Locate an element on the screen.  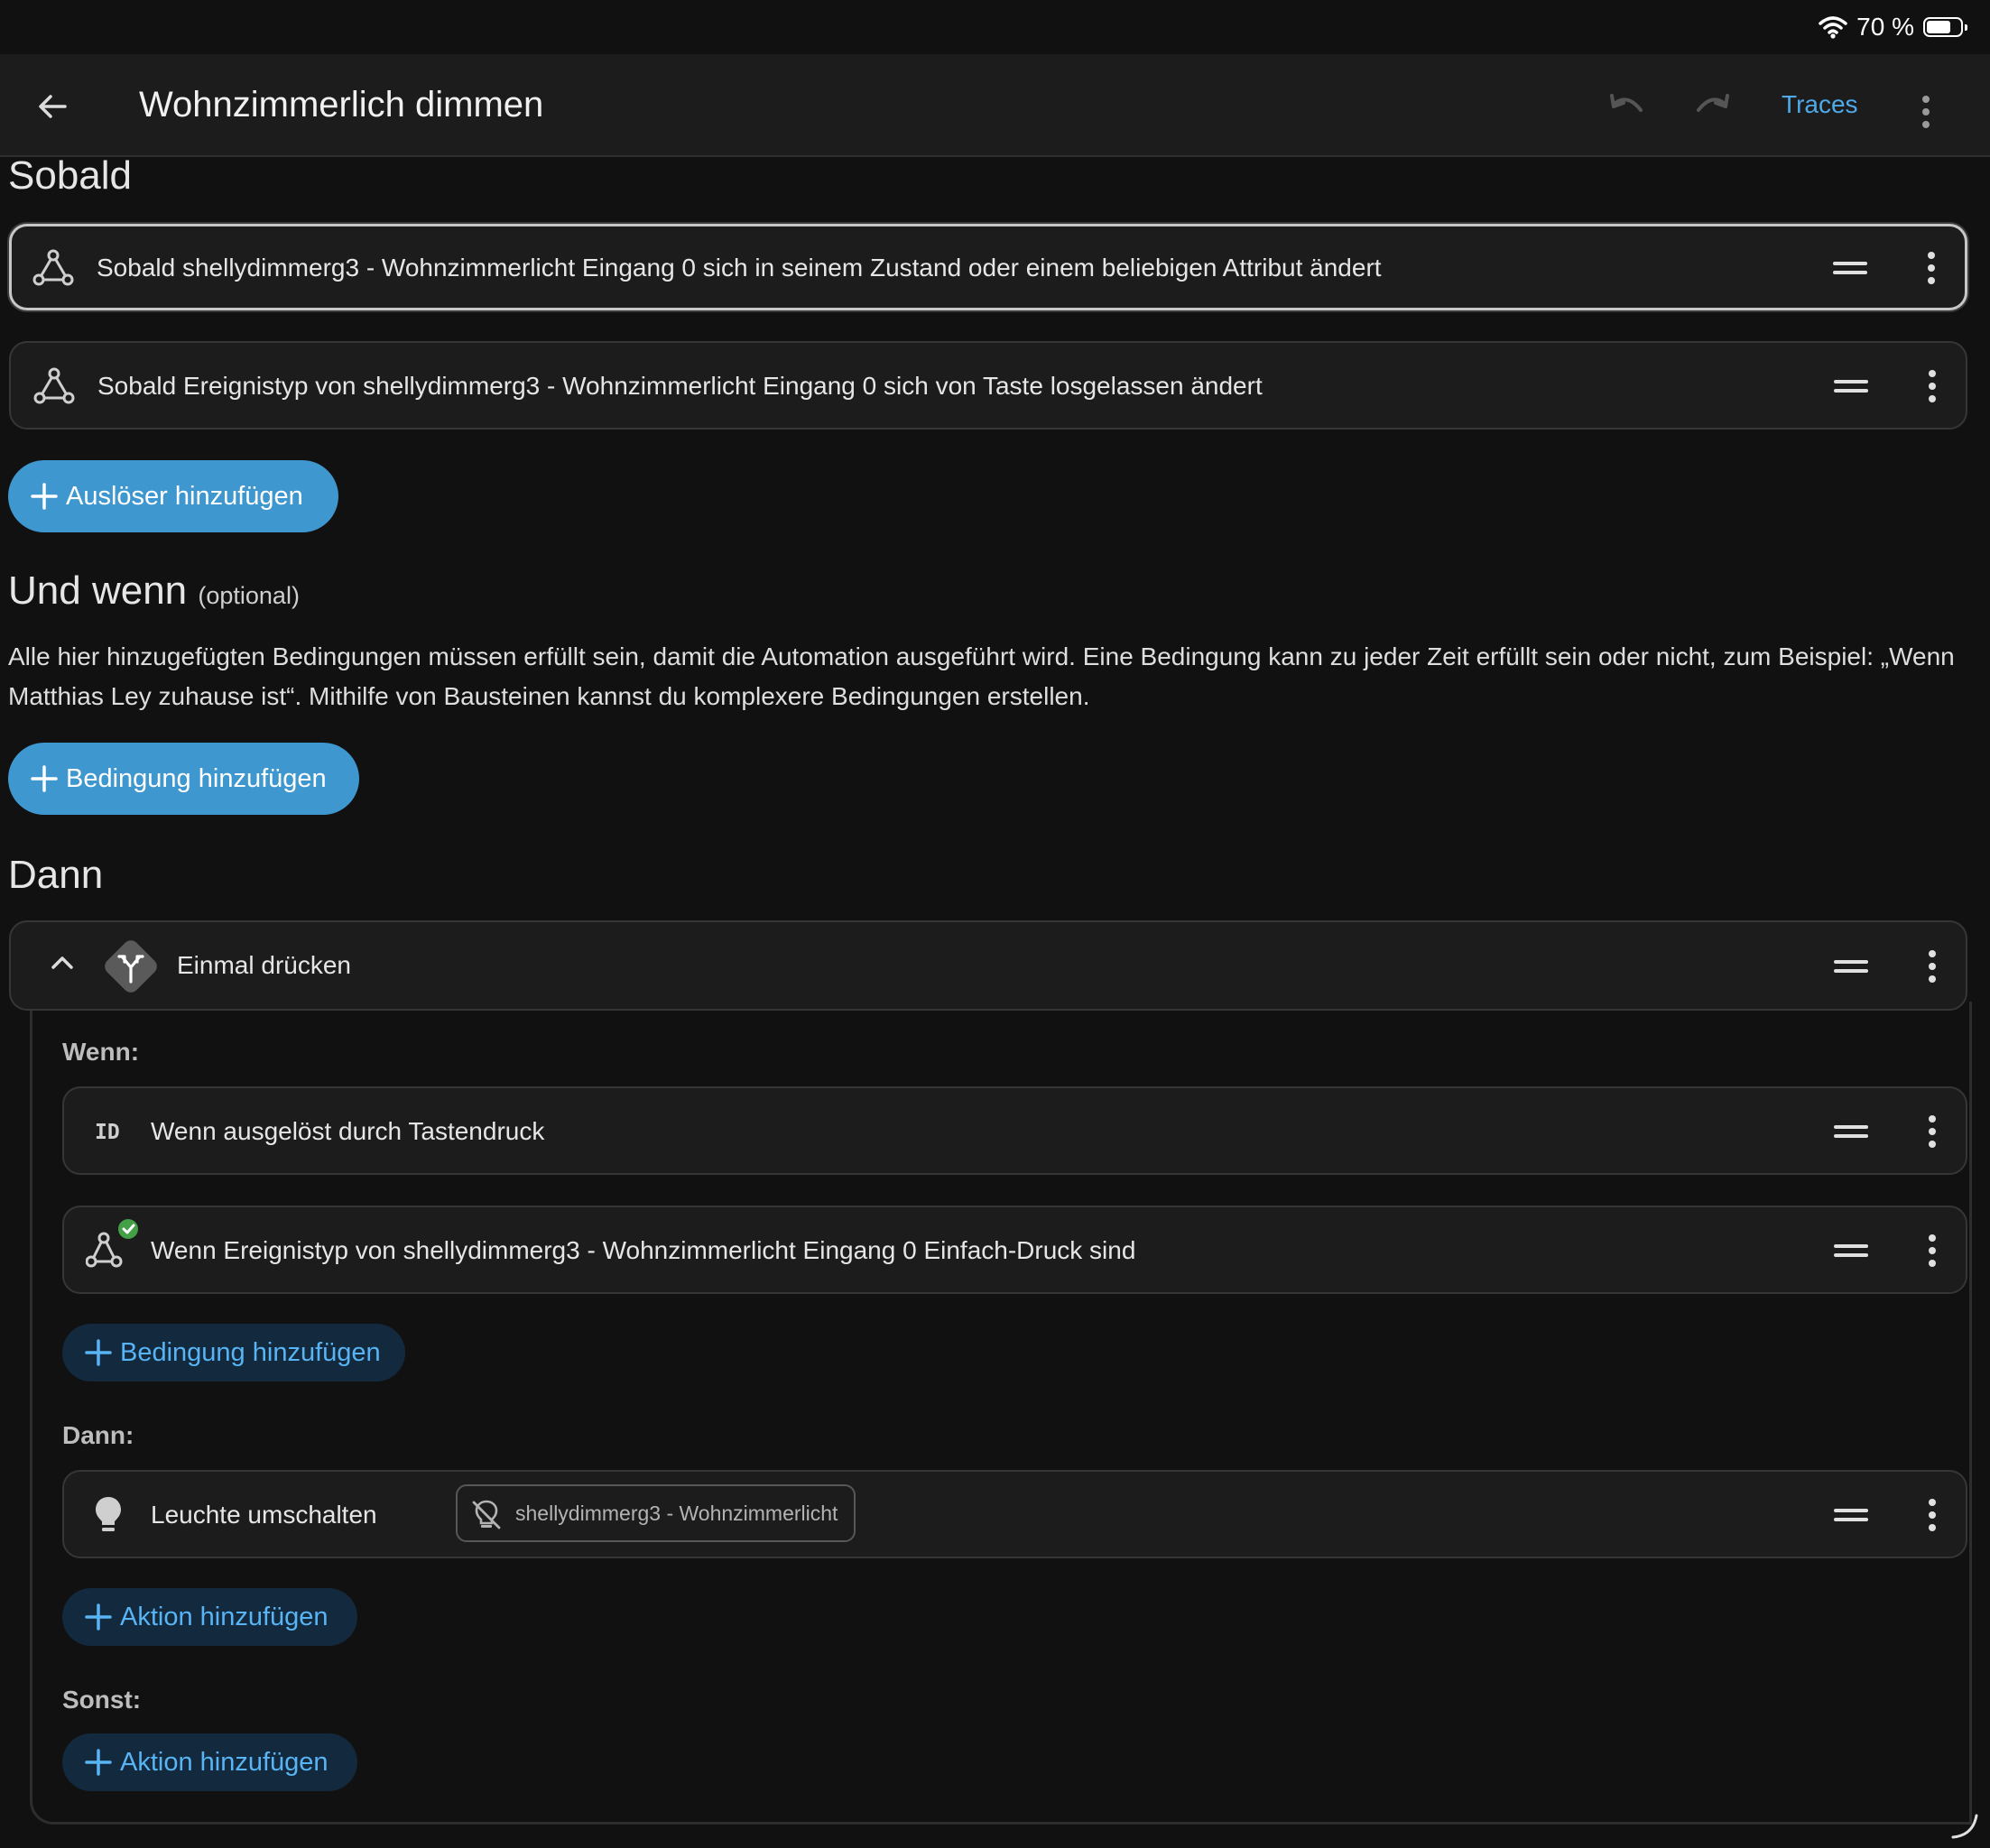
resize-corner-icon is located at coordinates (1964, 1826).